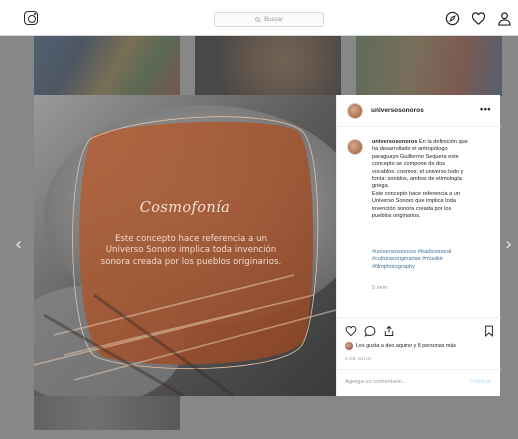 The image size is (518, 439). Describe the element at coordinates (370, 331) in the screenshot. I see `comment-icon` at that location.